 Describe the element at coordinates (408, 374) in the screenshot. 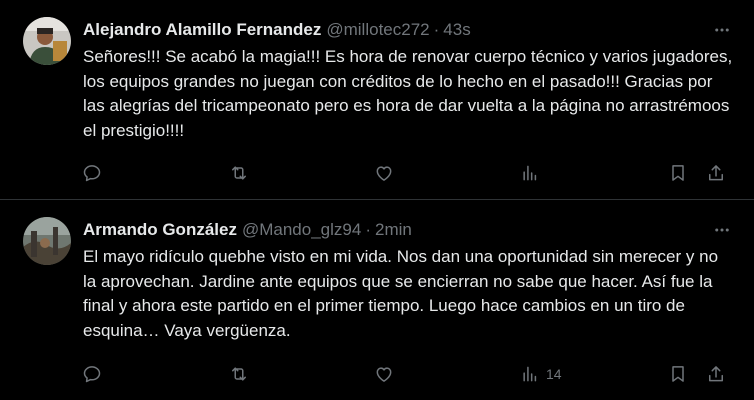

I see `tweet-actions: 14` at that location.